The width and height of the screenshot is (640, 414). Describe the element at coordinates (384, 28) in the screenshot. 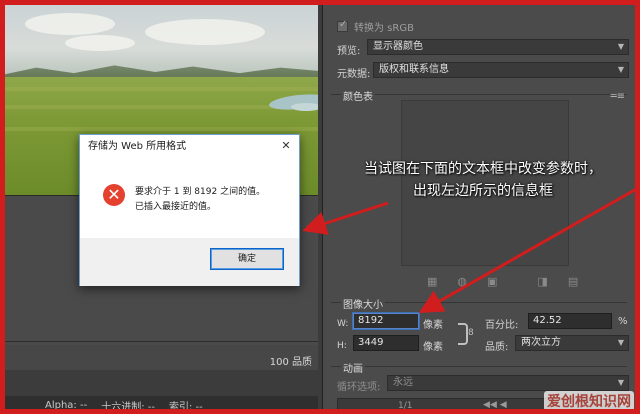

I see `convert-srgb-label: 转换为 sRGB` at that location.